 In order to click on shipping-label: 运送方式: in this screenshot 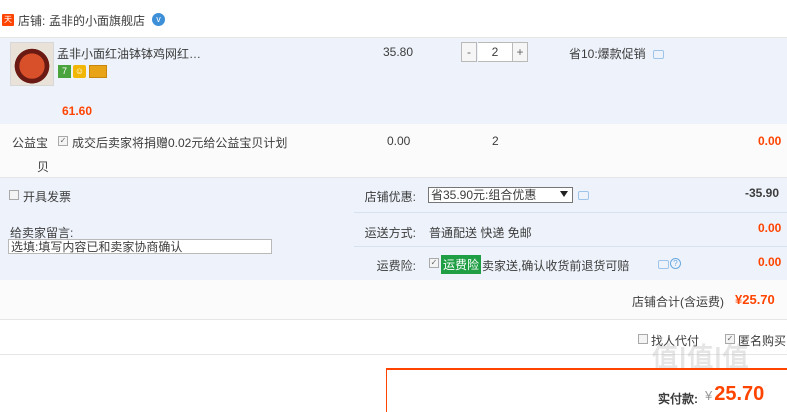, I will do `click(390, 233)`.